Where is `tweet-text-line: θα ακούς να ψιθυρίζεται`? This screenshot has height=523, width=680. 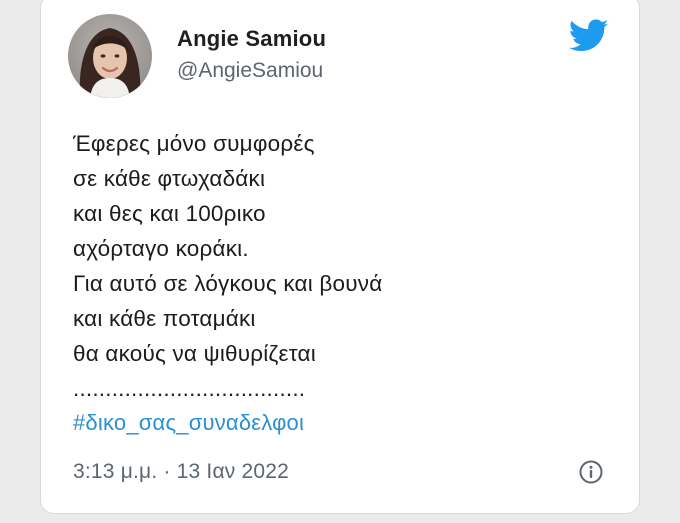
tweet-text-line: θα ακούς να ψιθυρίζεται is located at coordinates (194, 353).